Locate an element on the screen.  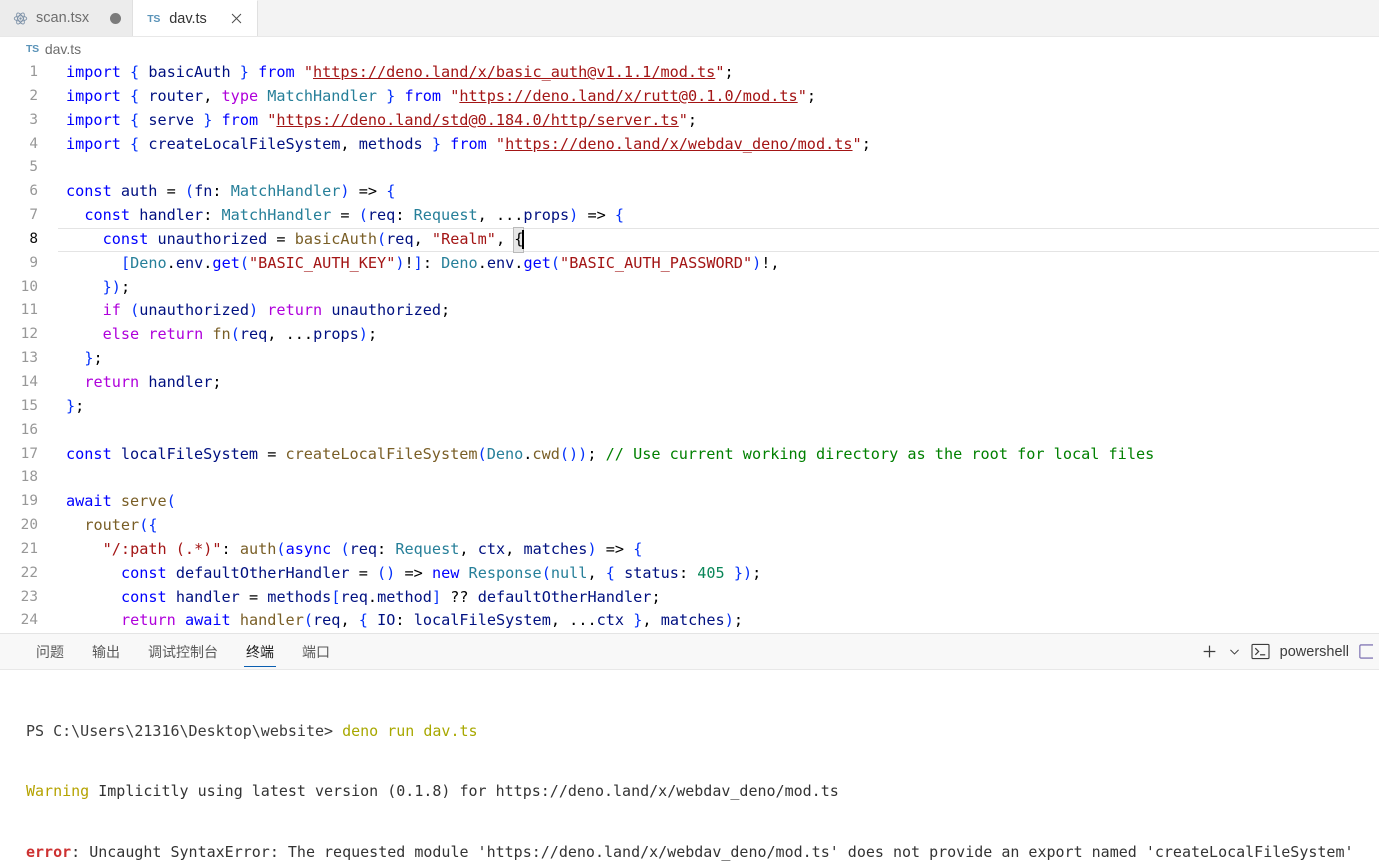
line-number: 18 is located at coordinates (29, 477).